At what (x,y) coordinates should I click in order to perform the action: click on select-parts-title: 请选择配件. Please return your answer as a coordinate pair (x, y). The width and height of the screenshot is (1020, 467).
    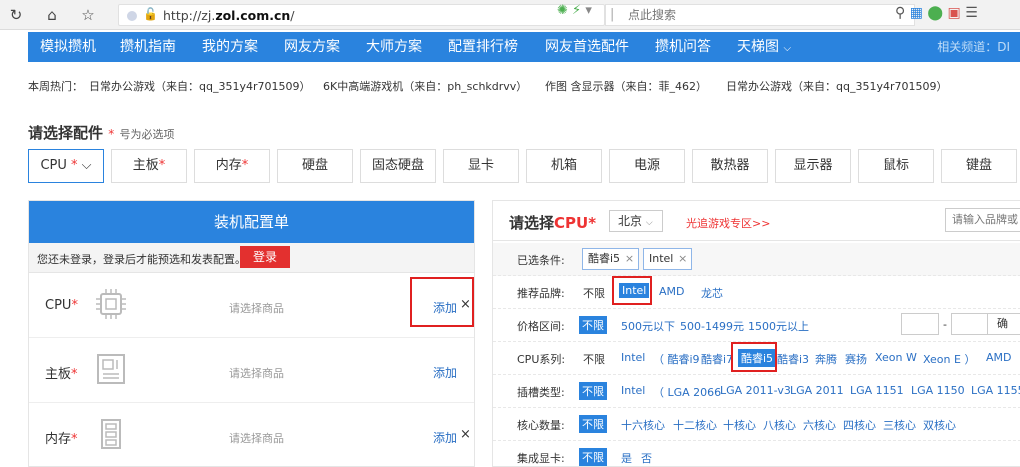
    Looking at the image, I should click on (66, 133).